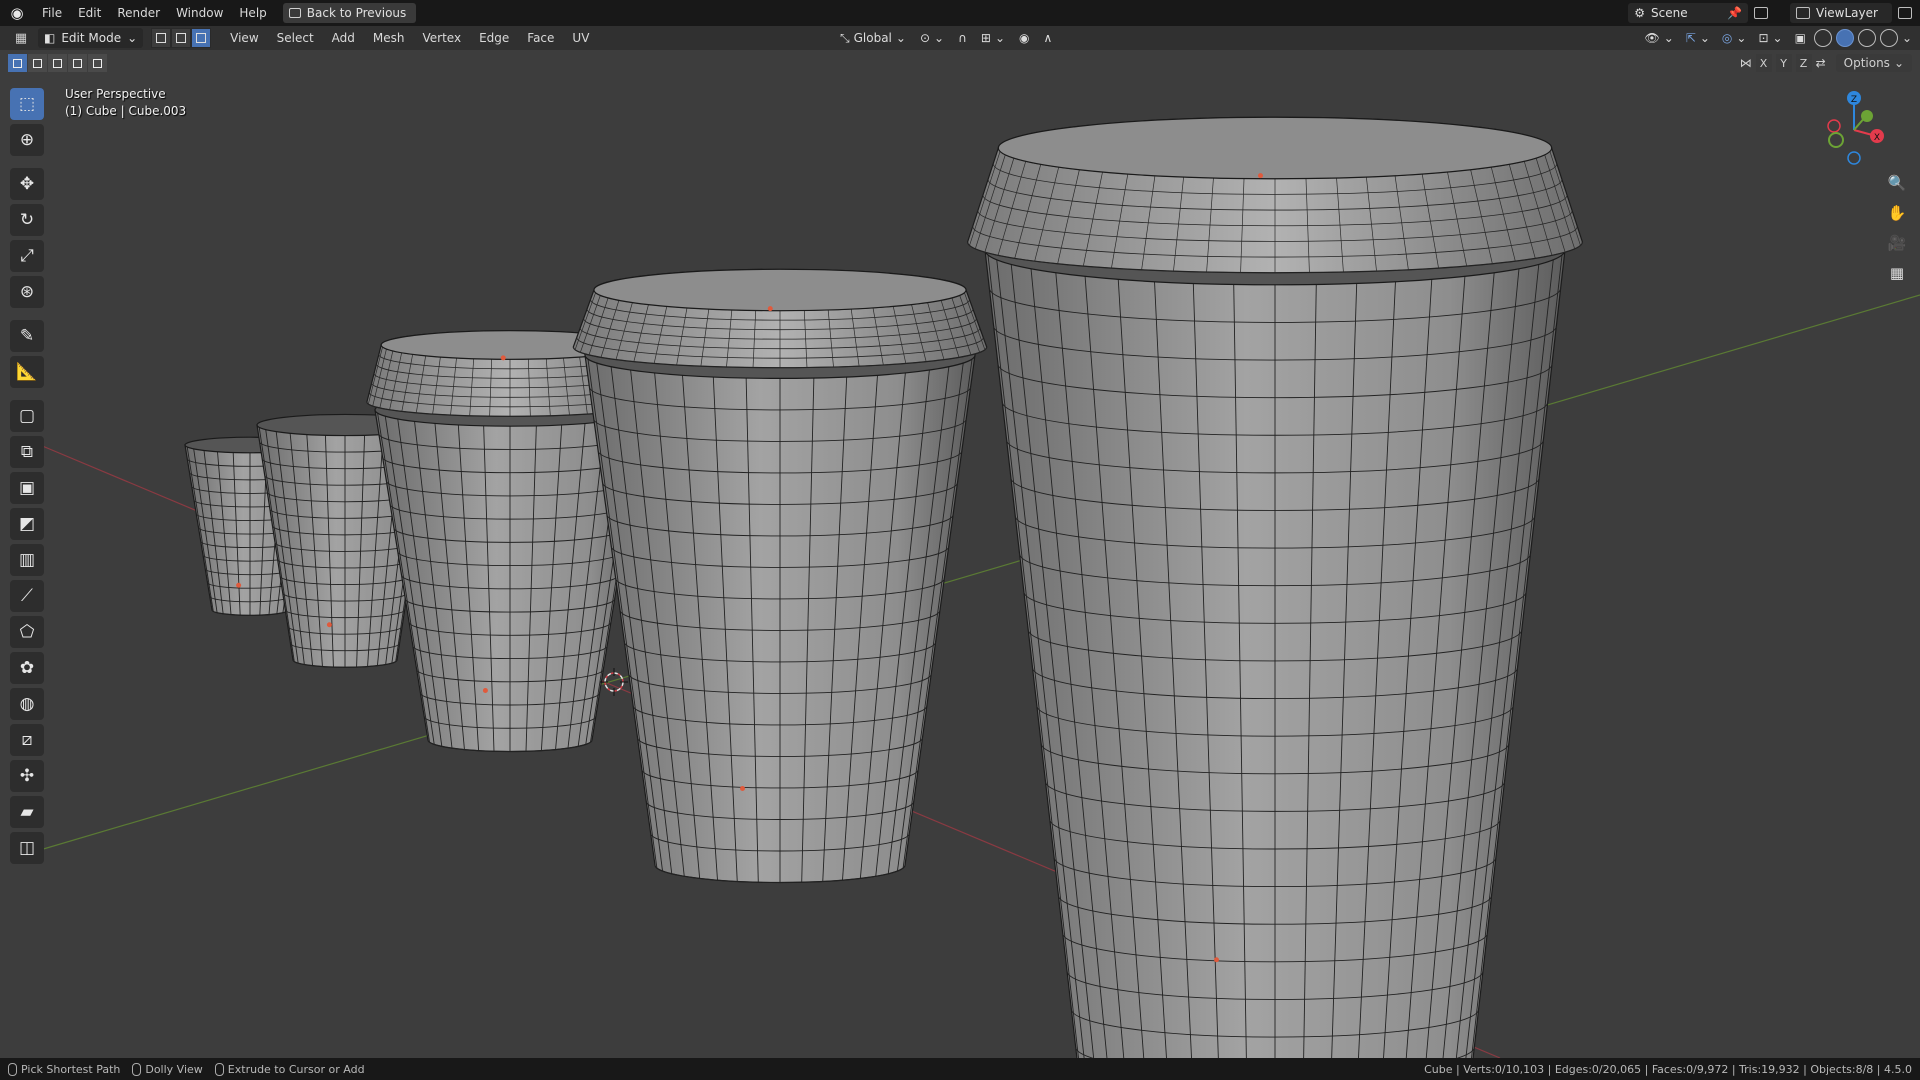  Describe the element at coordinates (1841, 13) in the screenshot. I see `view-layer-selector: ViewLayer` at that location.